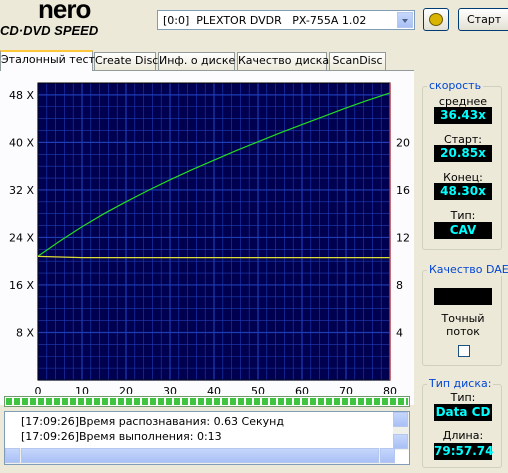 The width and height of the screenshot is (508, 473). What do you see at coordinates (214, 389) in the screenshot?
I see `x-tick-label: 40` at bounding box center [214, 389].